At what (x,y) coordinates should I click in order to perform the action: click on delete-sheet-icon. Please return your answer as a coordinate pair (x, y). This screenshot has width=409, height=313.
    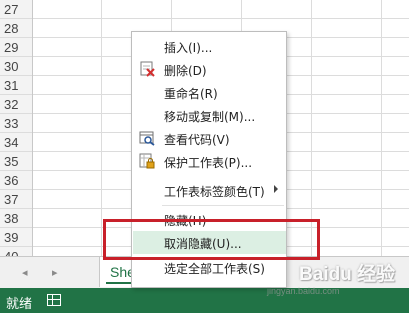
    Looking at the image, I should click on (147, 69).